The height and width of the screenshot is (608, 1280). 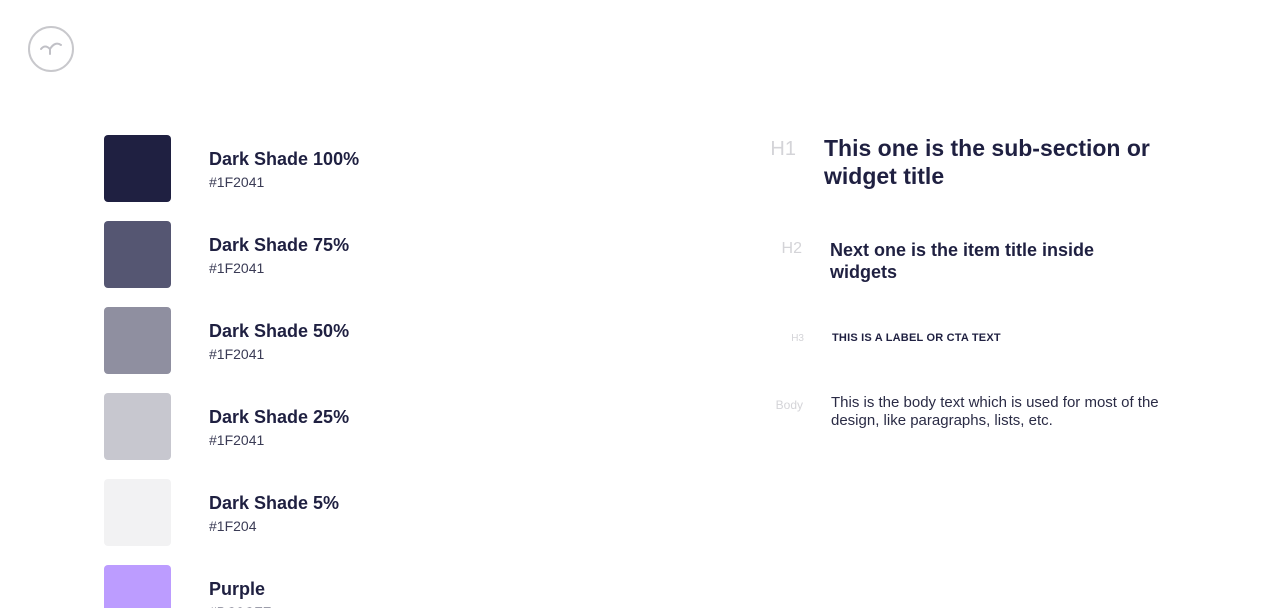 I want to click on swatch-name: Dark Shade 50%, so click(x=279, y=331).